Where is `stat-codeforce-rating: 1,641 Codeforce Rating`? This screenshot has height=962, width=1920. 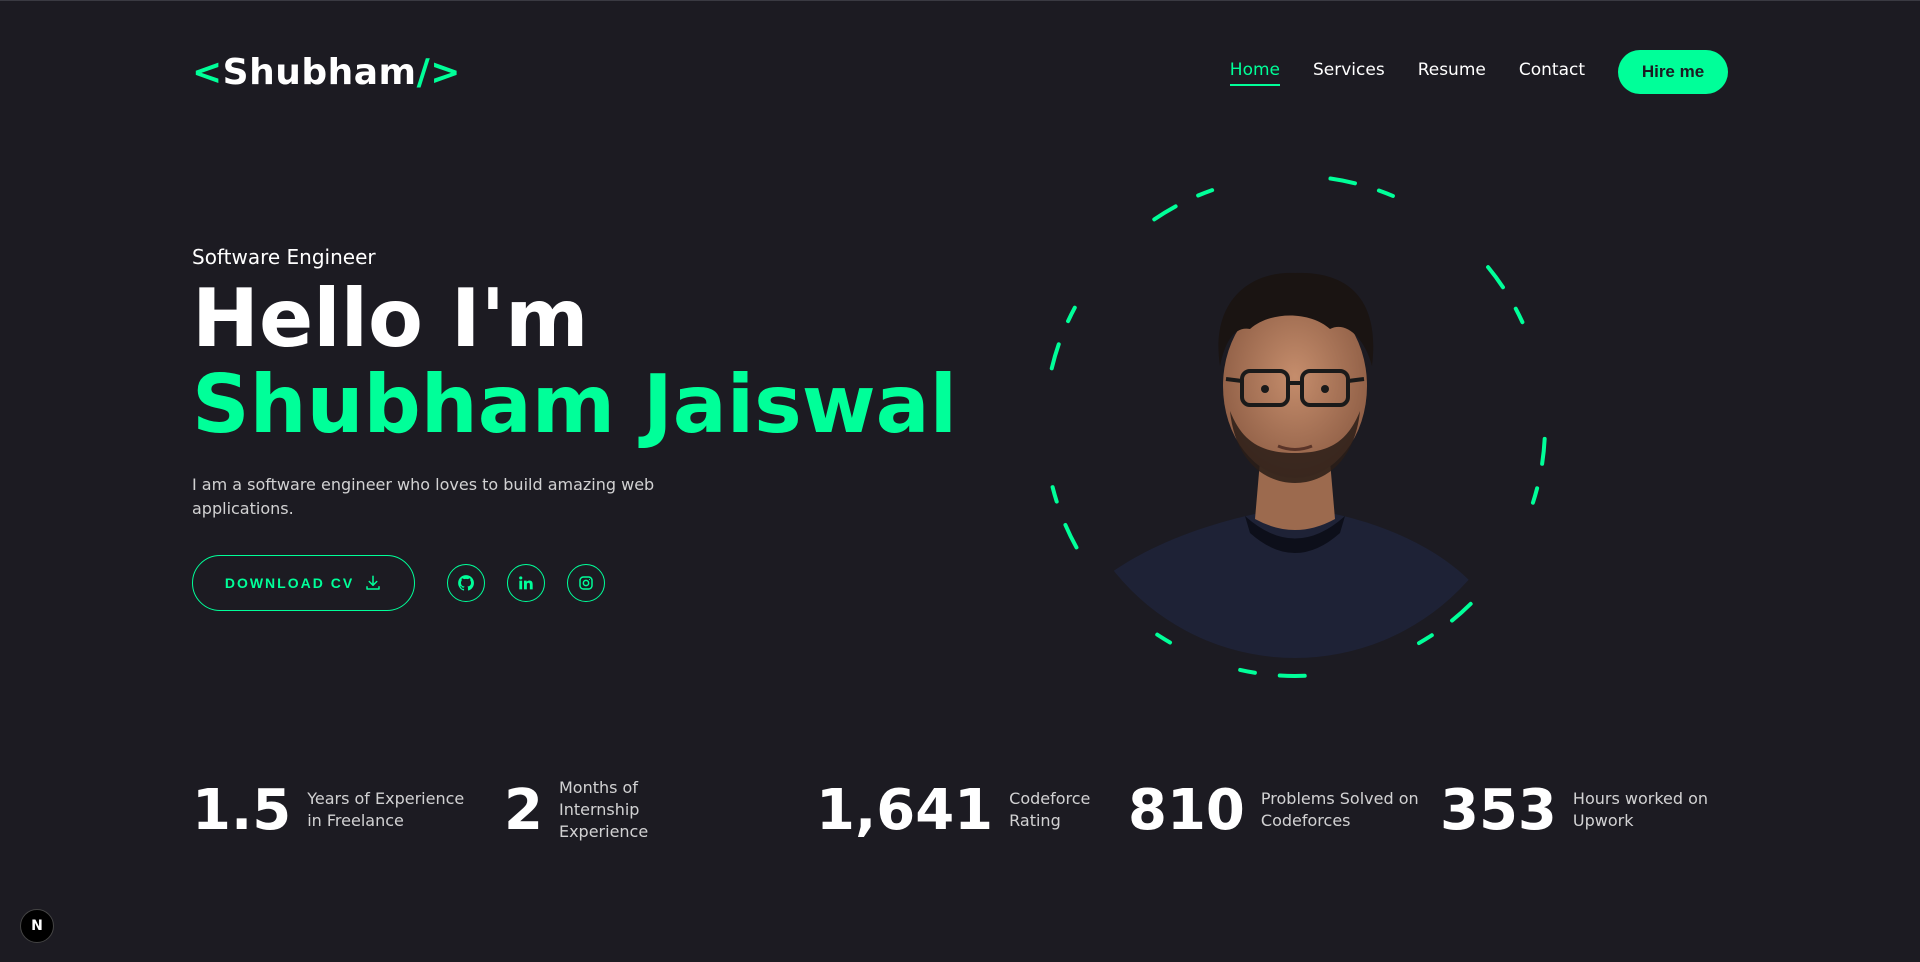
stat-codeforce-rating: 1,641 Codeforce Rating is located at coordinates (953, 810).